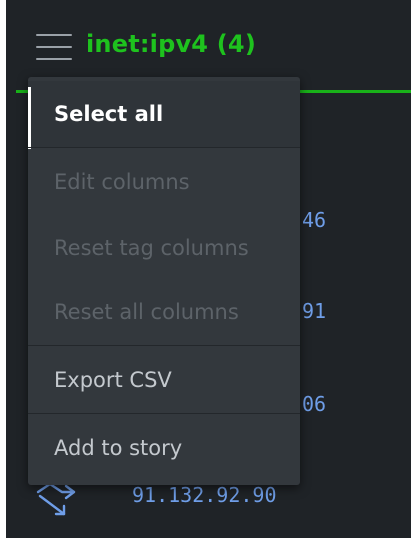 The height and width of the screenshot is (538, 411). What do you see at coordinates (171, 44) in the screenshot?
I see `panel-title: inet:ipv4 (4)` at bounding box center [171, 44].